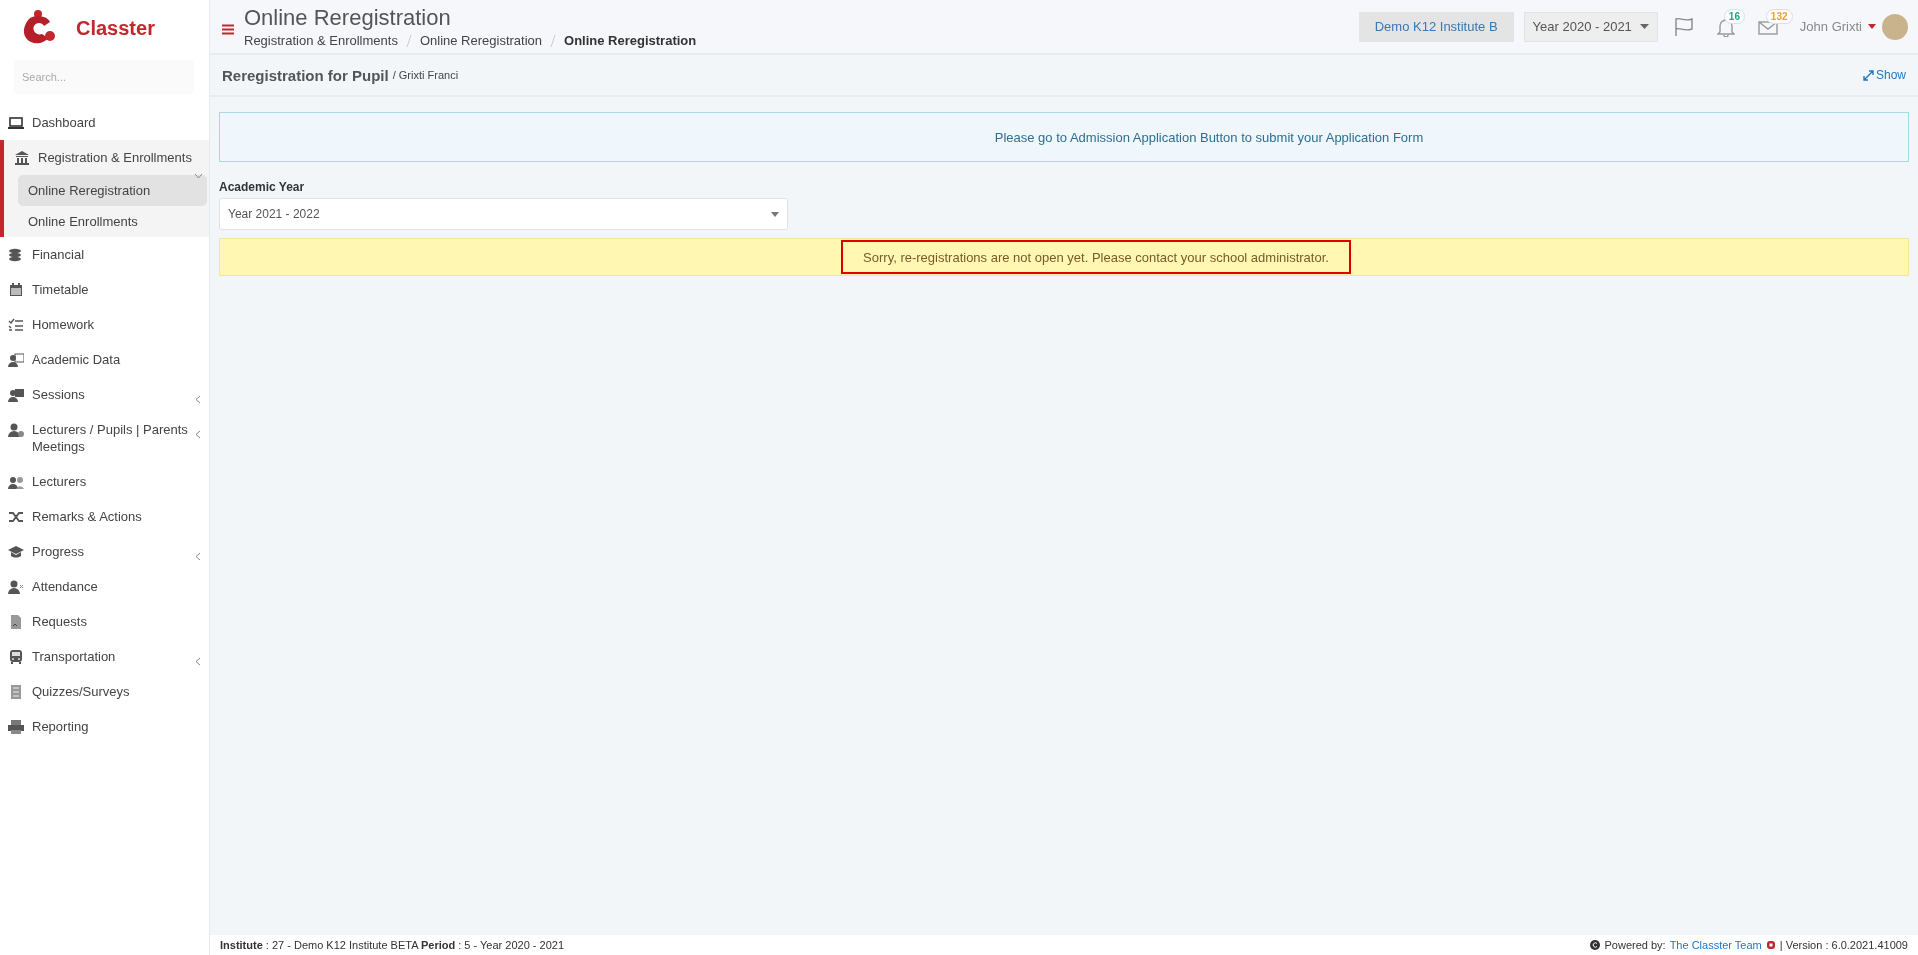 This screenshot has height=955, width=1918. I want to click on year-dropdown: Year 2020 - 2021, so click(1590, 26).